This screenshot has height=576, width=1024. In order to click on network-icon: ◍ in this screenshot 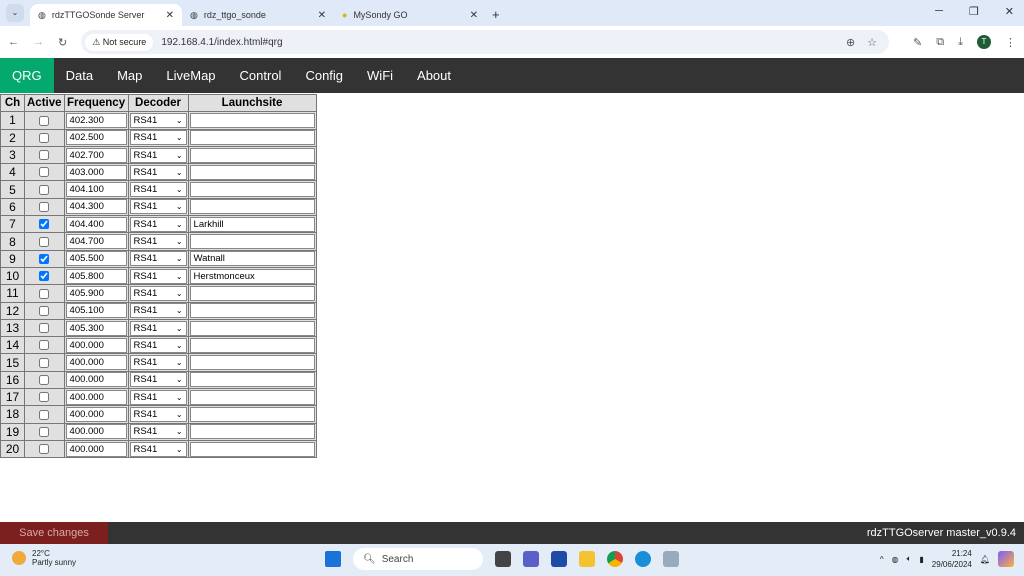, I will do `click(895, 559)`.